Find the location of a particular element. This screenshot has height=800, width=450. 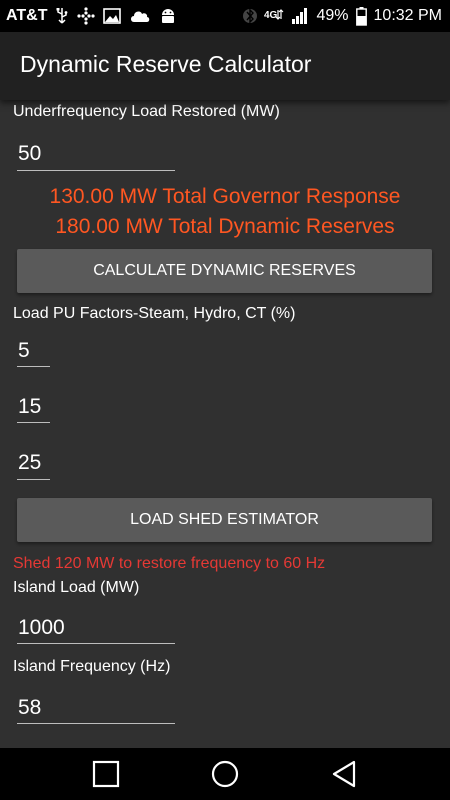

pu-hydro-underline is located at coordinates (33, 422).